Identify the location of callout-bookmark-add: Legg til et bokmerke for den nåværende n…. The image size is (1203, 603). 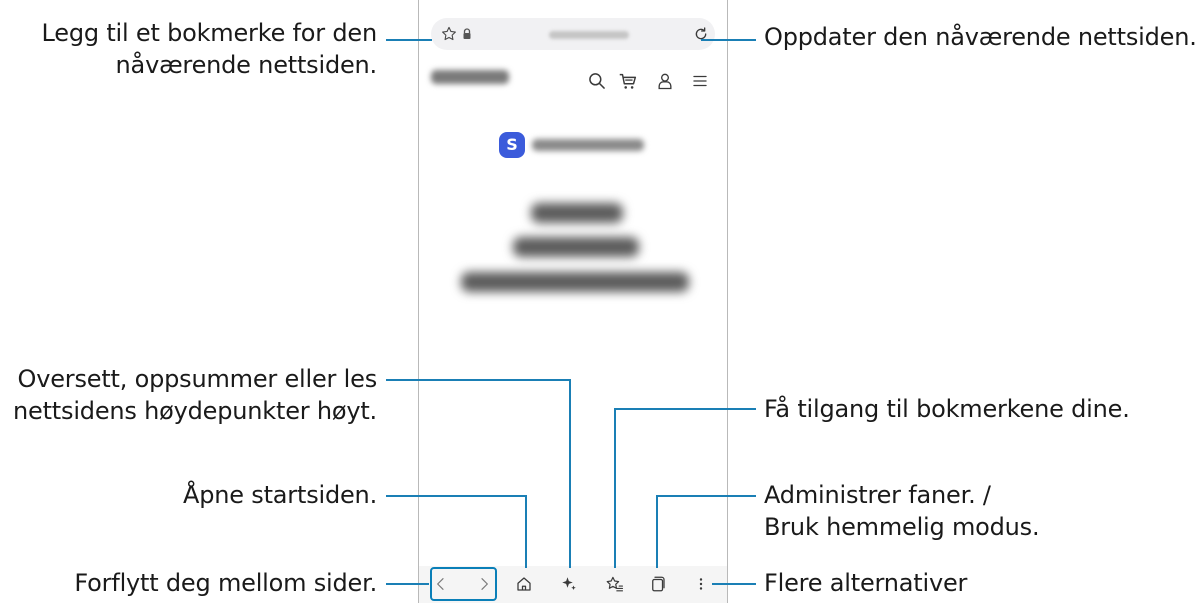
(210, 49).